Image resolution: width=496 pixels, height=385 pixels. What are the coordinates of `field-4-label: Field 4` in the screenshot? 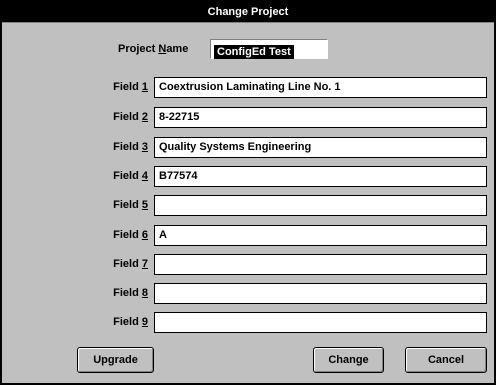 It's located at (130, 176).